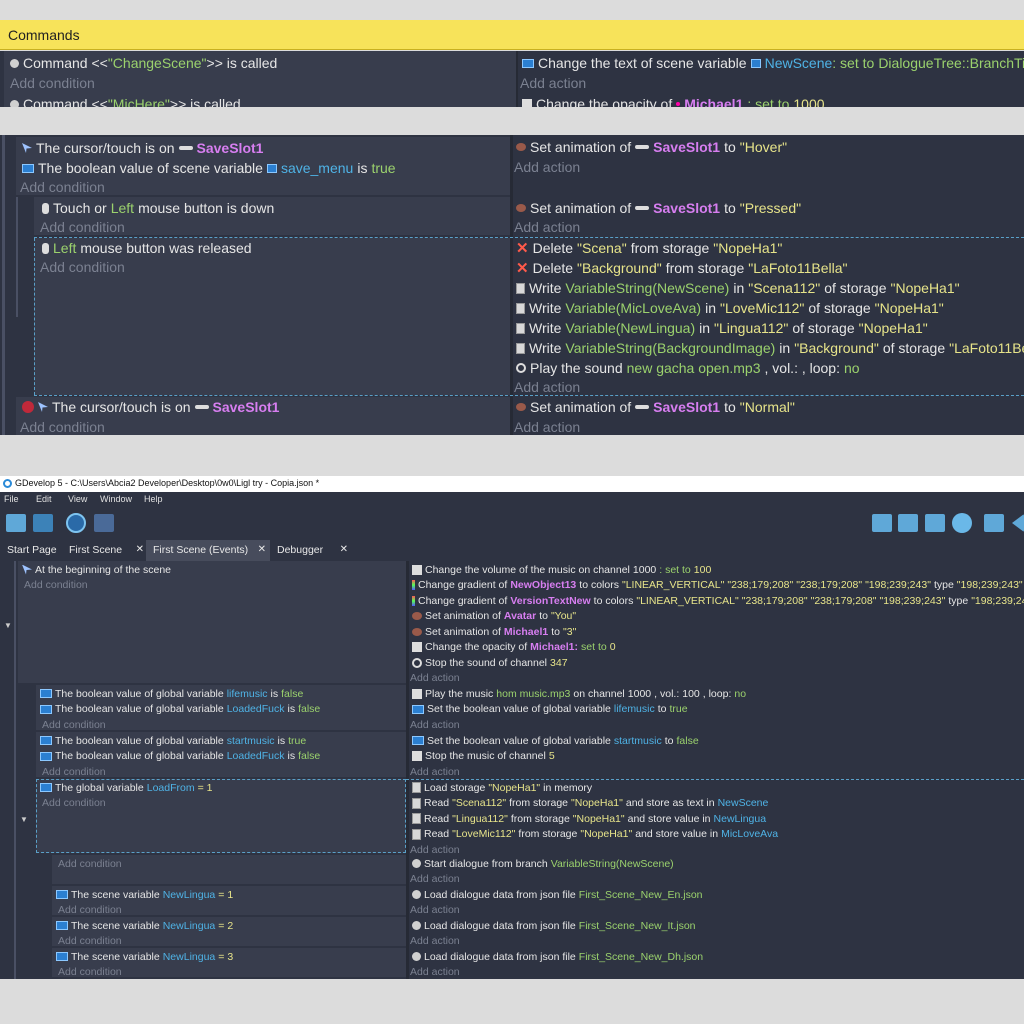  Describe the element at coordinates (76, 523) in the screenshot. I see `preview-play-icon` at that location.